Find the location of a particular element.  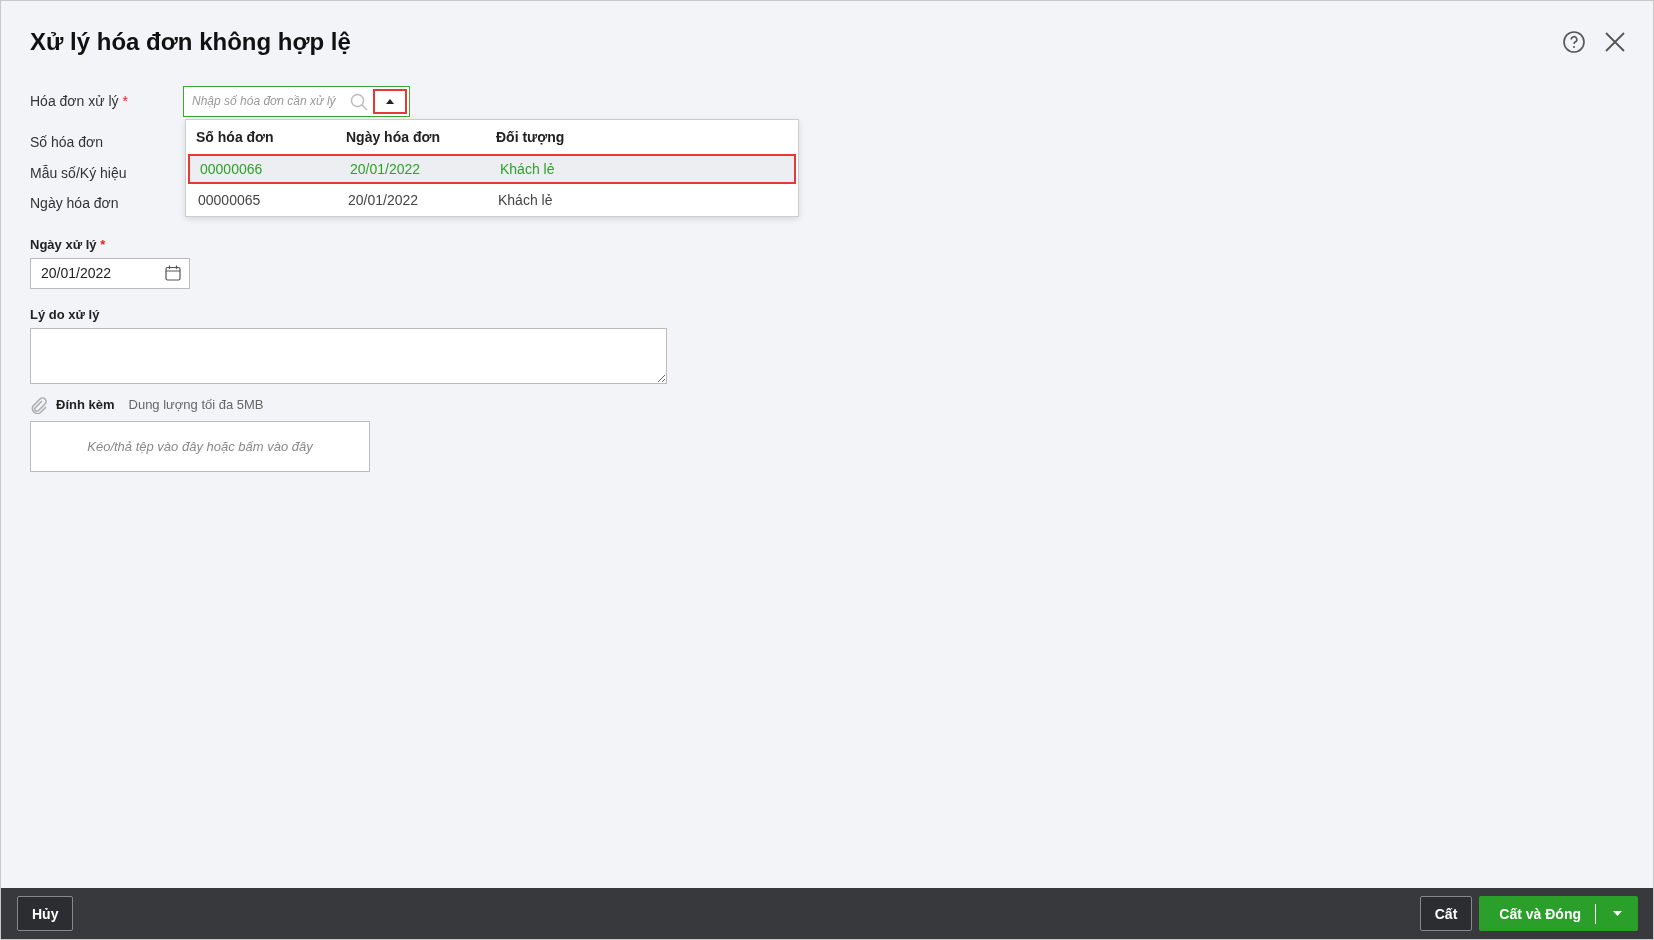

save-button: Cất is located at coordinates (1446, 913).